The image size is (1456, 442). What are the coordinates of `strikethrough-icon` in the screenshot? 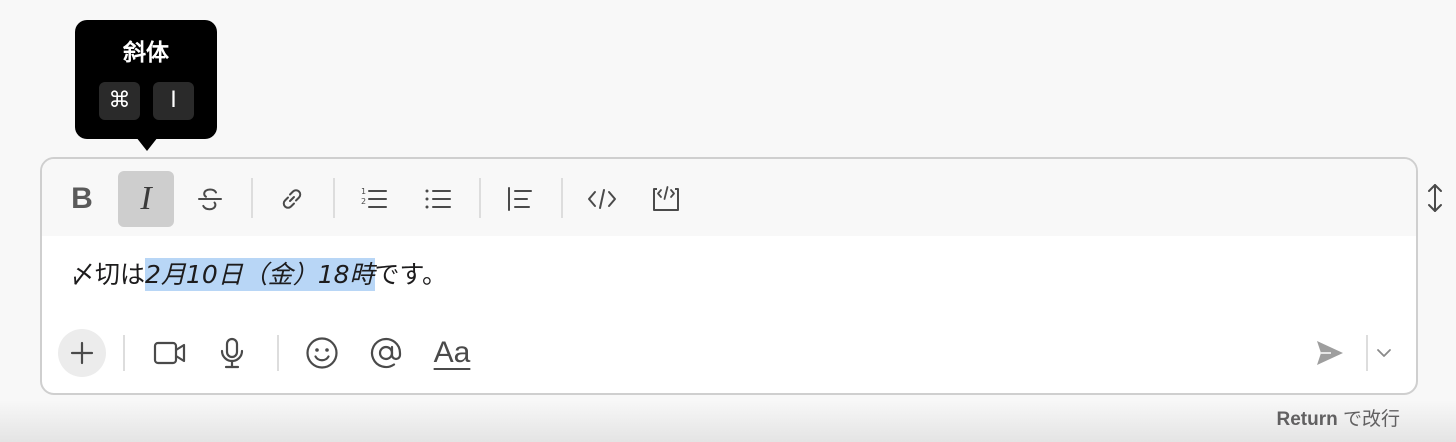 It's located at (210, 199).